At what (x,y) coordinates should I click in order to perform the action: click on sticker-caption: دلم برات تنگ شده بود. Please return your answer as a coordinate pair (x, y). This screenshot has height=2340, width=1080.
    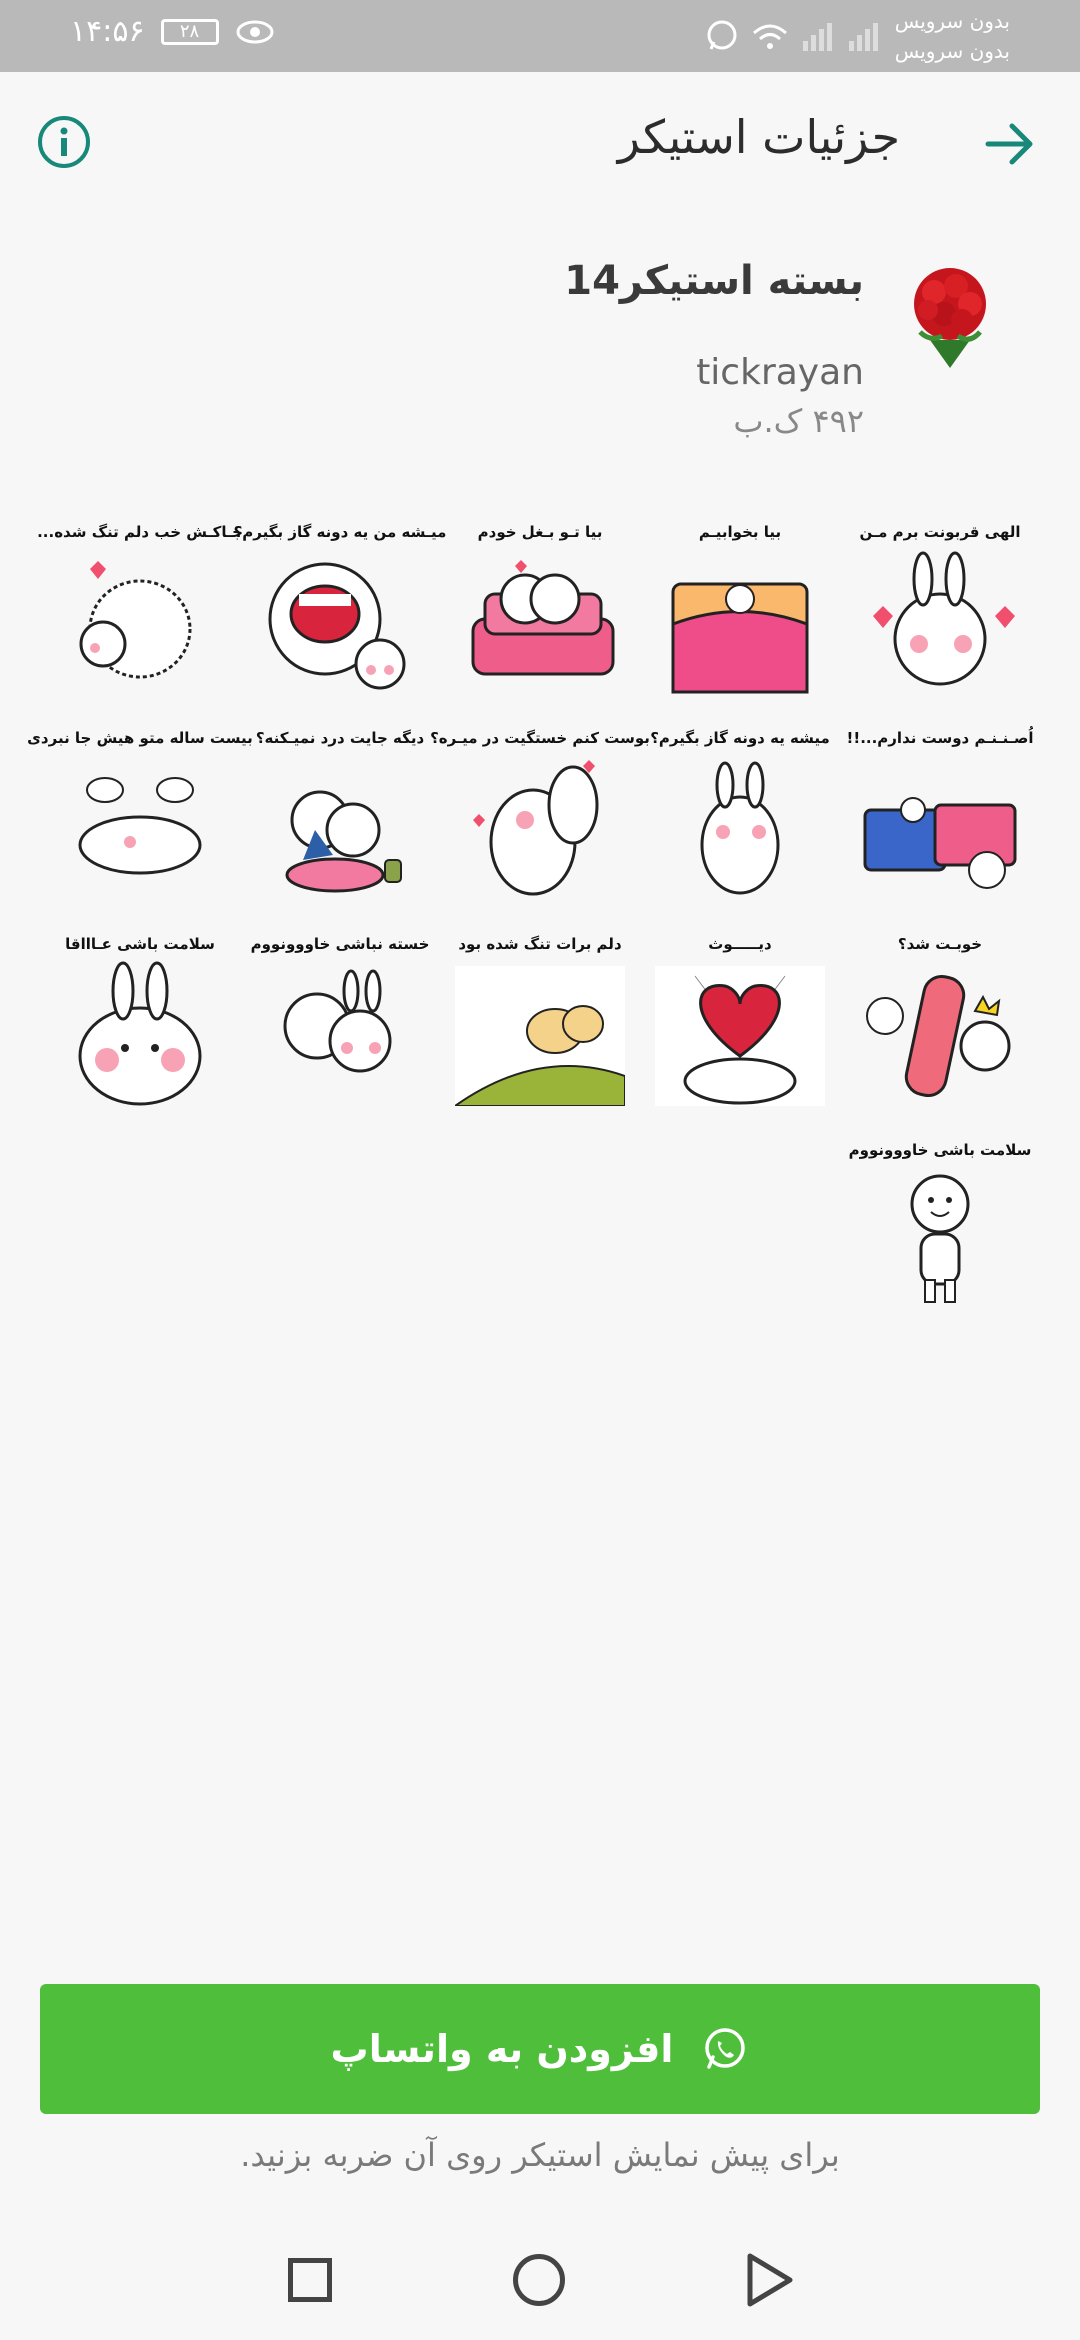
    Looking at the image, I should click on (540, 944).